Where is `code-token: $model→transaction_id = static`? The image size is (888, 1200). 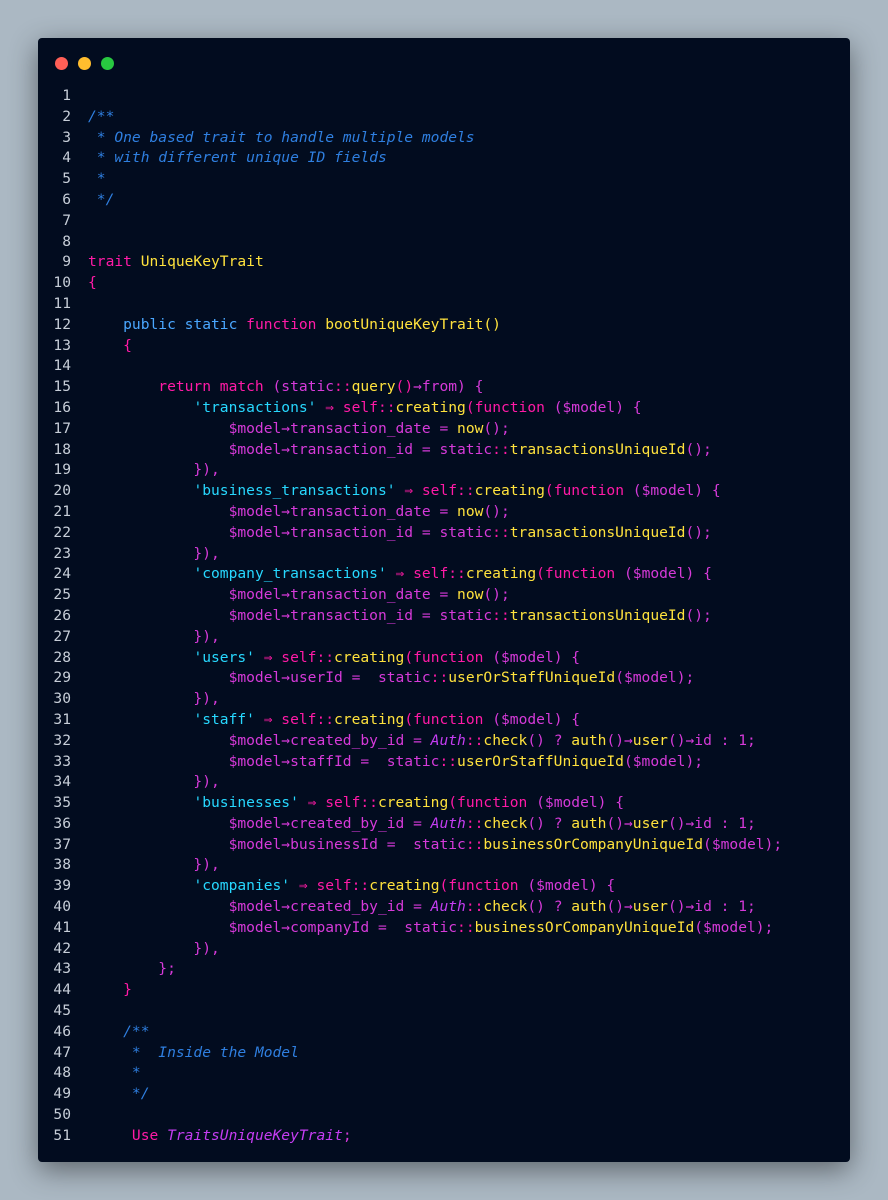 code-token: $model→transaction_id = static is located at coordinates (290, 615).